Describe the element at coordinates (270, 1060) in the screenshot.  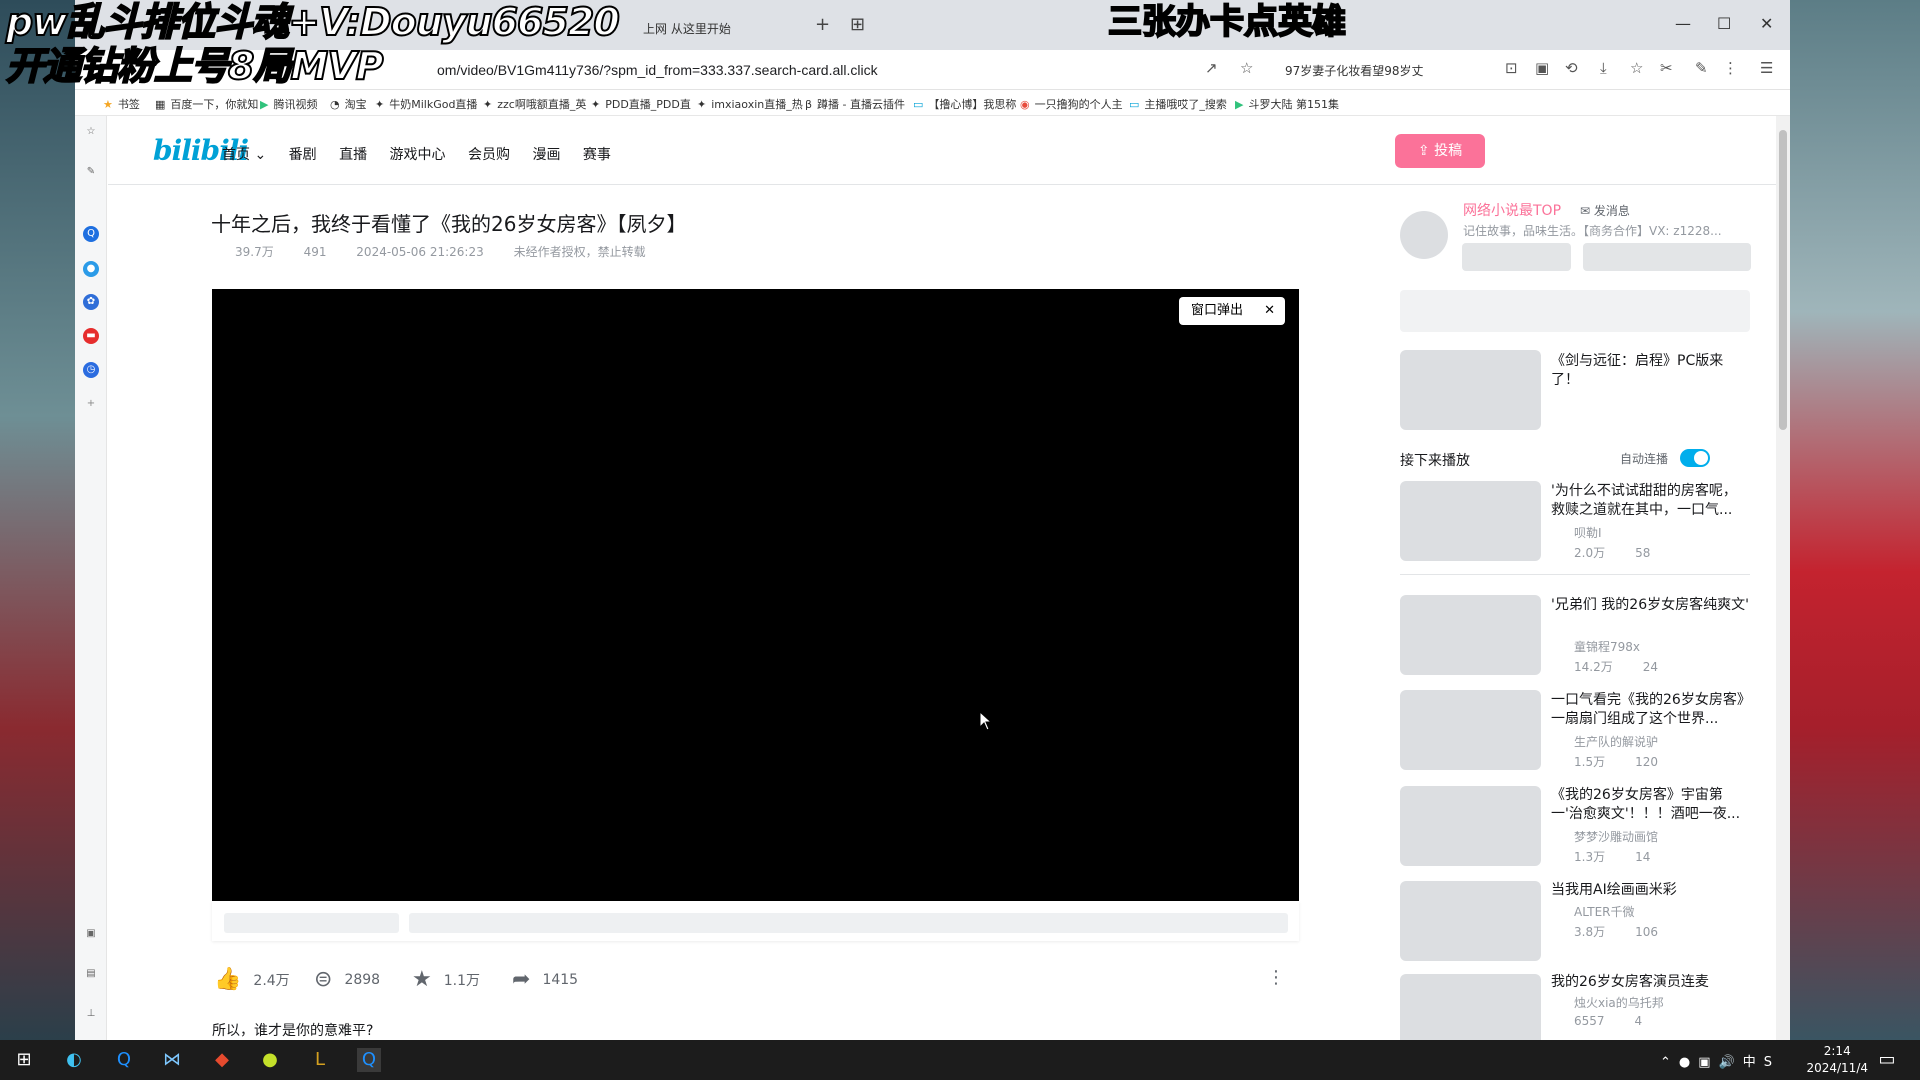
I see `chrome-icon: ●` at that location.